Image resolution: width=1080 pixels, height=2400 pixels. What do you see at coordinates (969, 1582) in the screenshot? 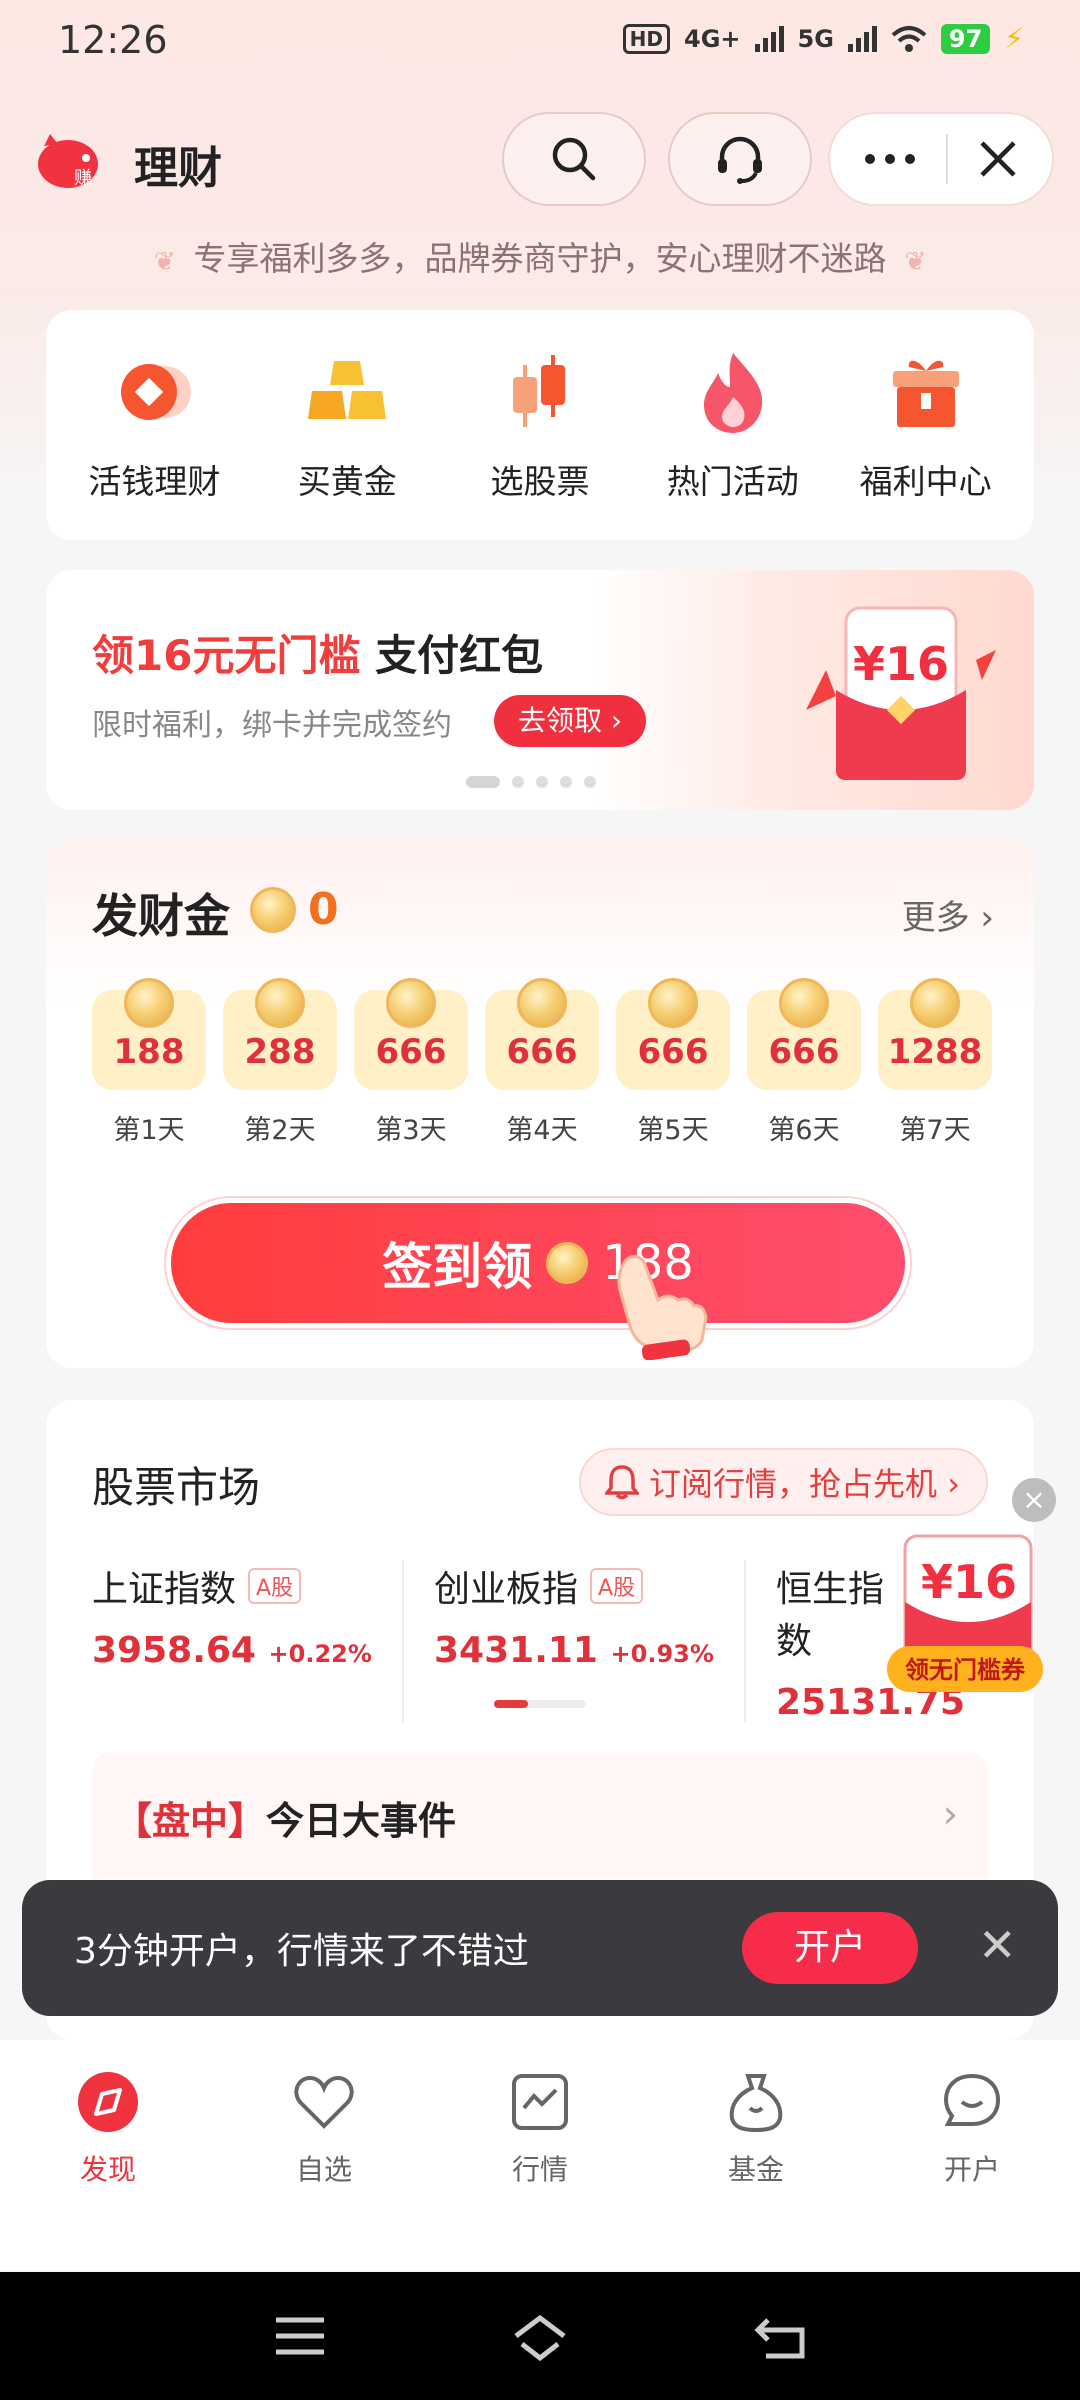
I see `coupon-amount: ¥16` at bounding box center [969, 1582].